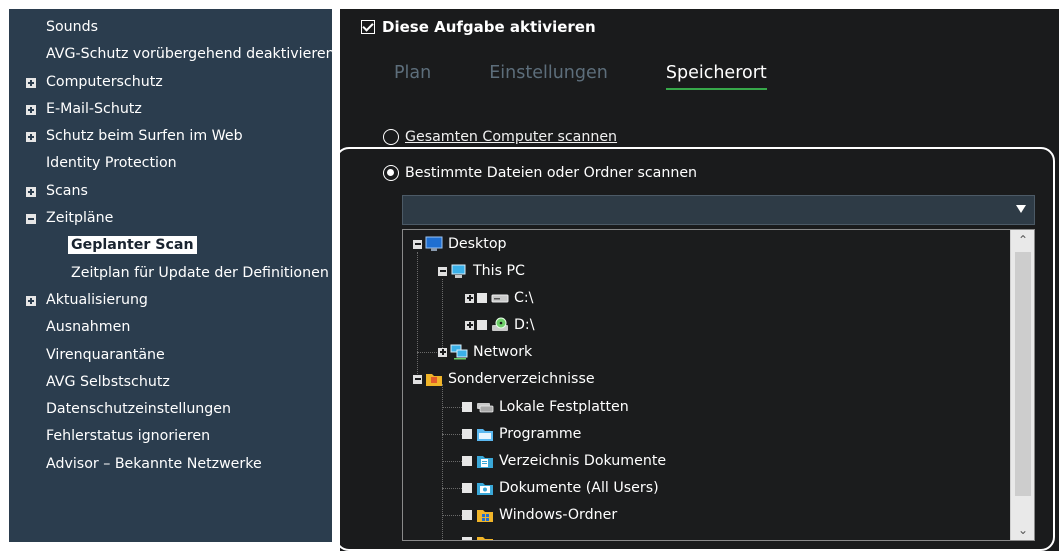 Image resolution: width=1059 pixels, height=551 pixels. I want to click on tree-node-label: C:\, so click(524, 298).